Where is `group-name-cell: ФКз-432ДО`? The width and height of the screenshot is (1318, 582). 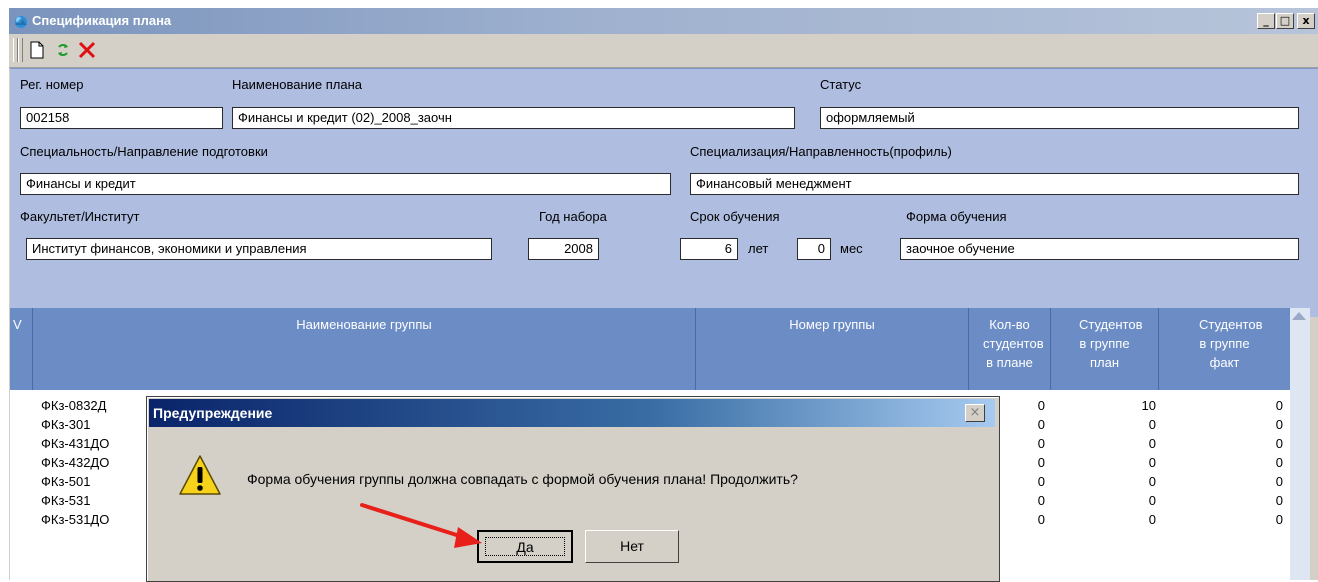
group-name-cell: ФКз-432ДО is located at coordinates (75, 462).